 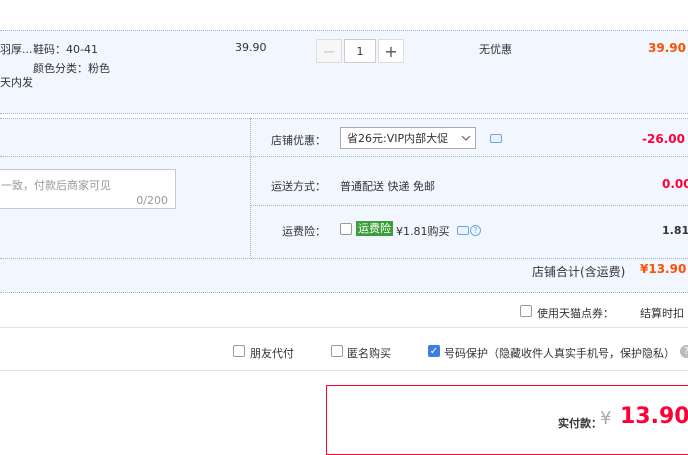 I want to click on shop-total-value: ¥13.90, so click(x=663, y=269).